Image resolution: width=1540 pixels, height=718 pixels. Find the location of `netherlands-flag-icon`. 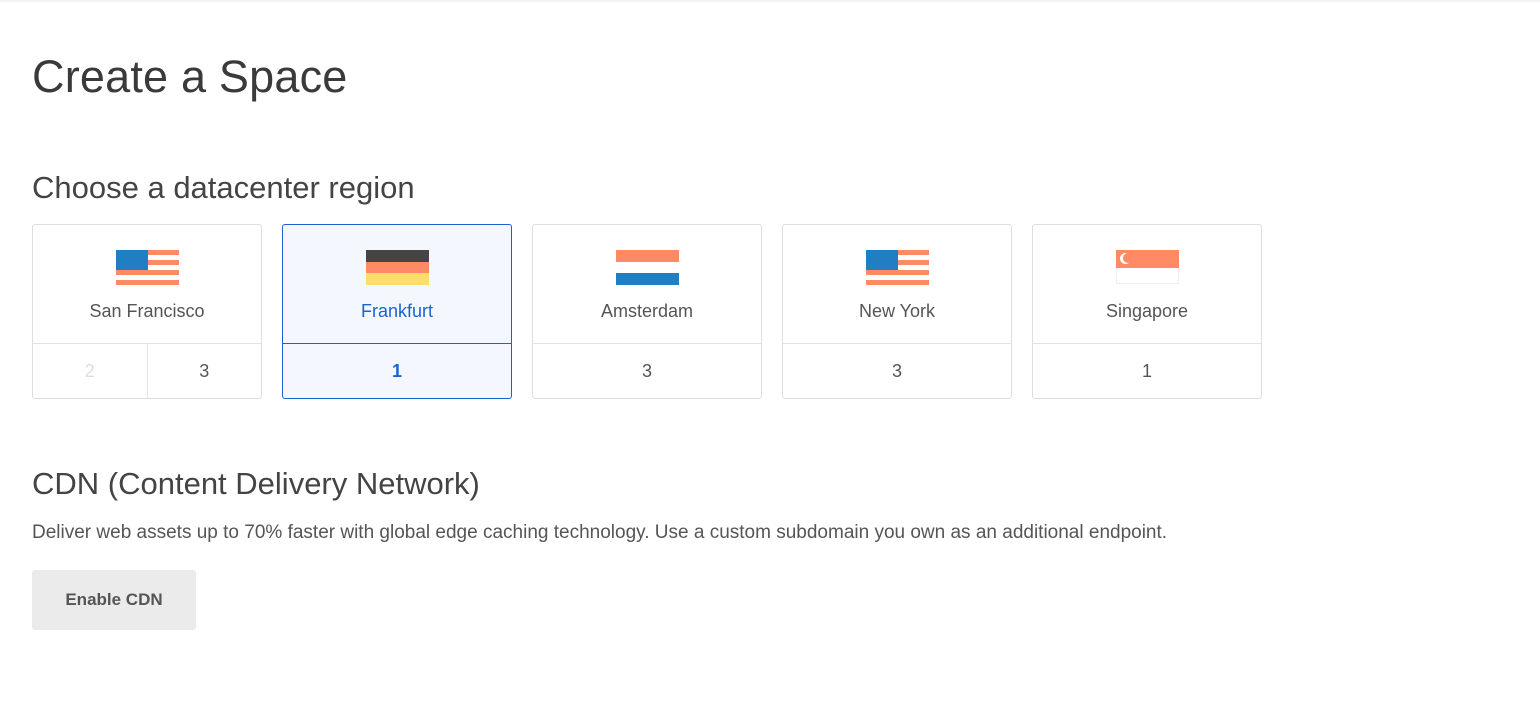

netherlands-flag-icon is located at coordinates (647, 267).